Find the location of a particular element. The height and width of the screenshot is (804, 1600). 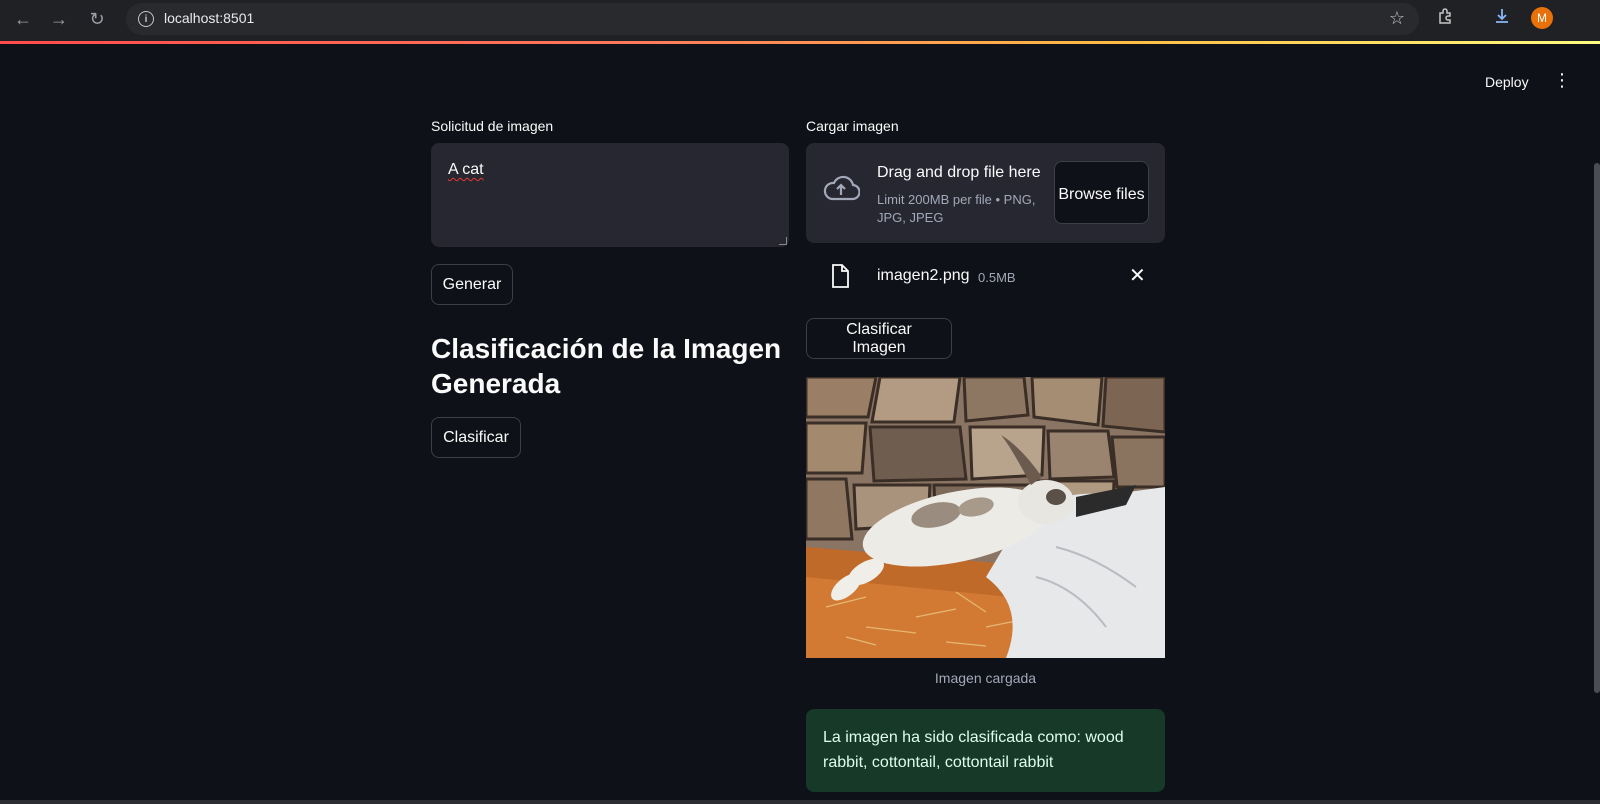

main-menu-icon: ⋮ is located at coordinates (1562, 80).